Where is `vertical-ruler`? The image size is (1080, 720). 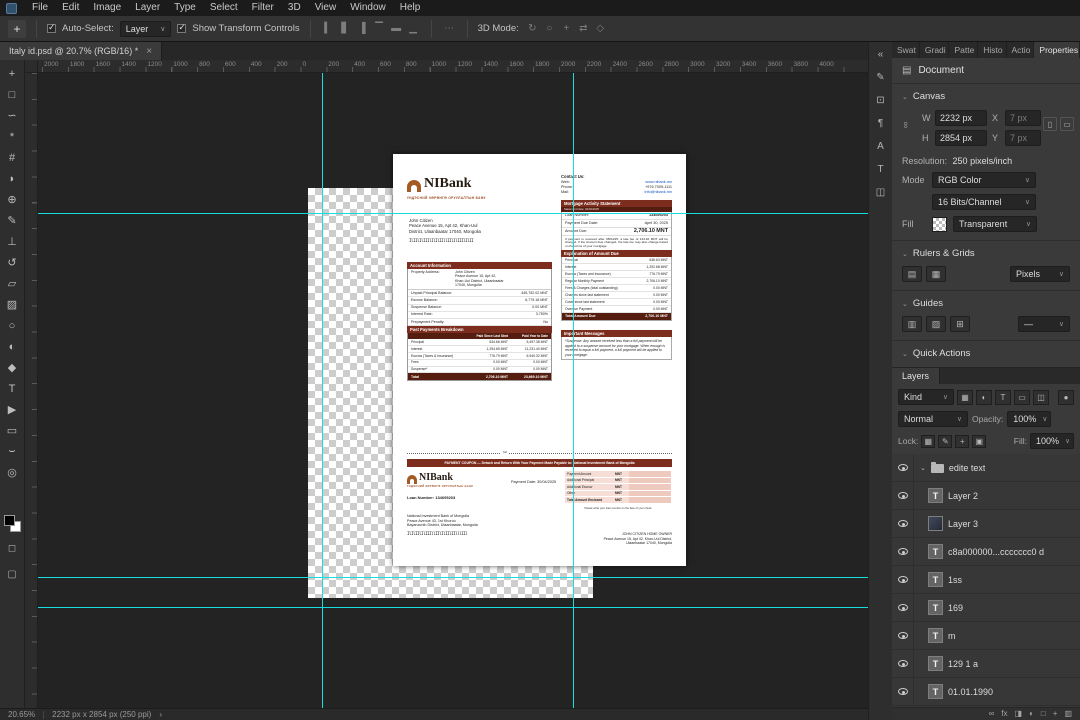 vertical-ruler is located at coordinates (31, 390).